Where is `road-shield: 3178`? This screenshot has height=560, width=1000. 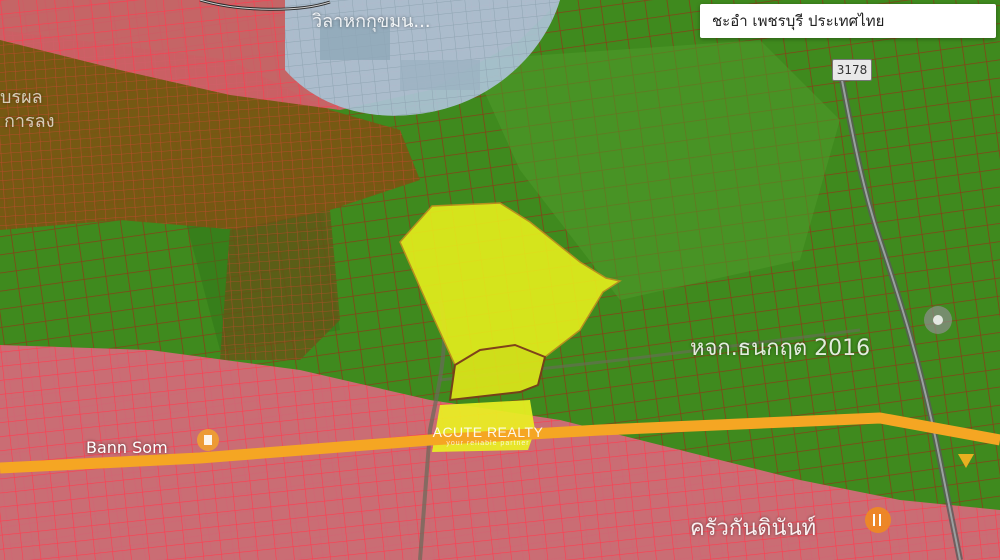
road-shield: 3178 is located at coordinates (852, 70).